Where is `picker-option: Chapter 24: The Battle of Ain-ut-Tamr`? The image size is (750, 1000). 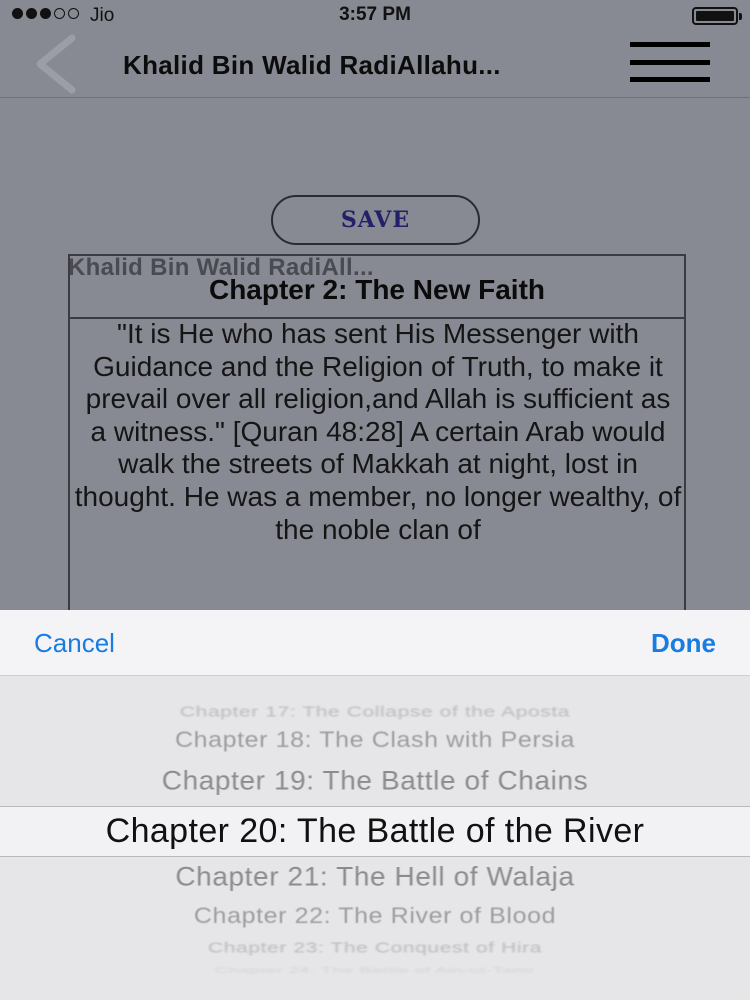
picker-option: Chapter 24: The Battle of Ain-ut-Tamr is located at coordinates (375, 970).